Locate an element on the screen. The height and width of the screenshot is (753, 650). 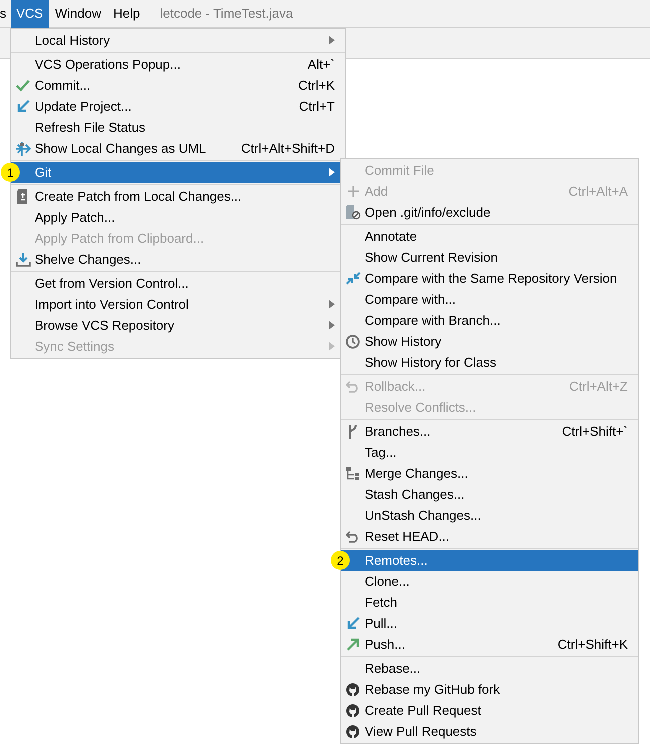
step-badge: 2 is located at coordinates (340, 560).